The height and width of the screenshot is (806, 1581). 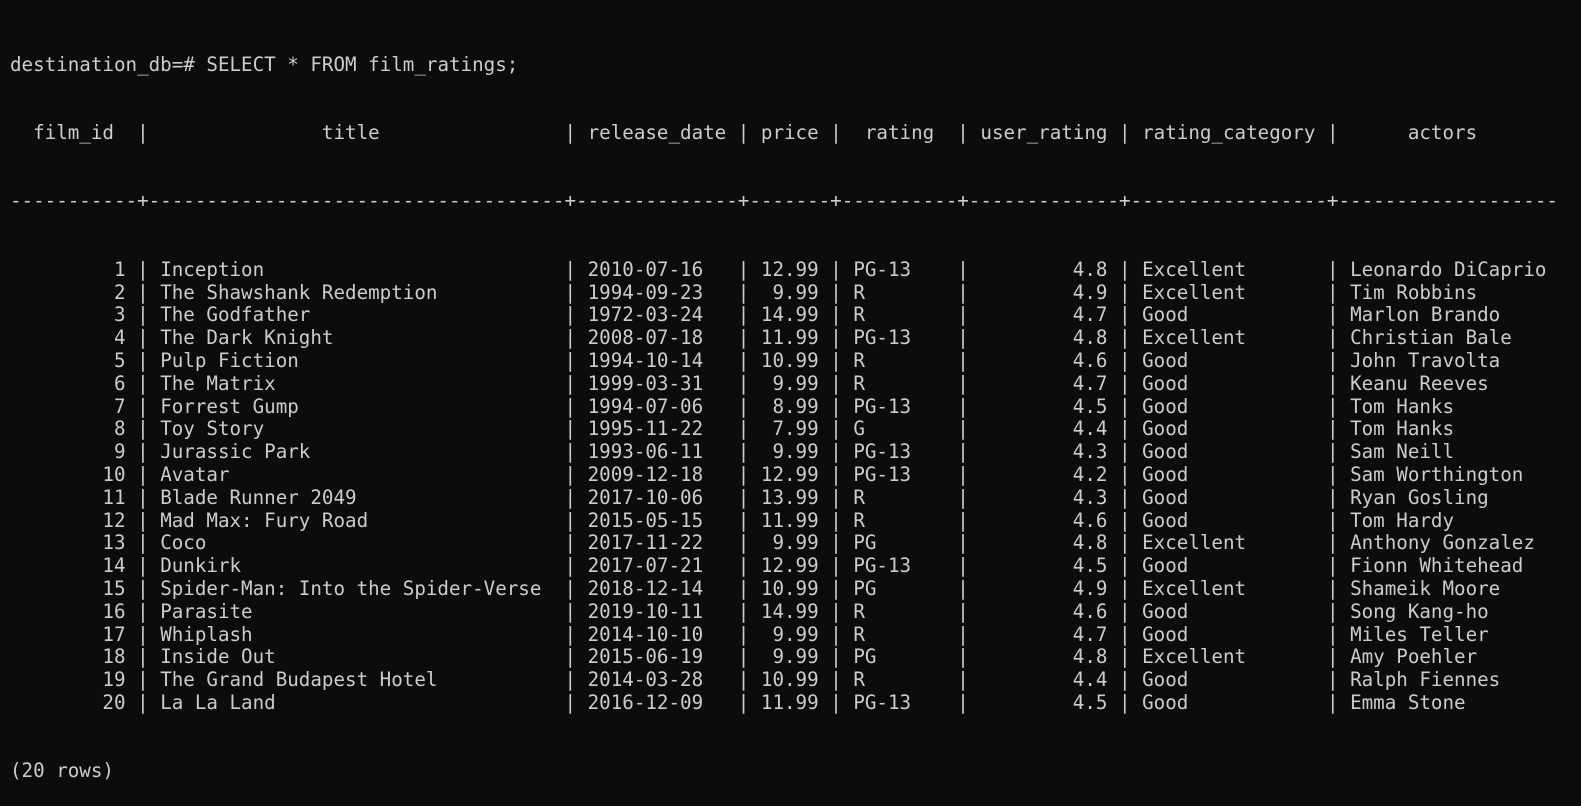 What do you see at coordinates (657, 497) in the screenshot?
I see `cell-release-date: 2017-10-06` at bounding box center [657, 497].